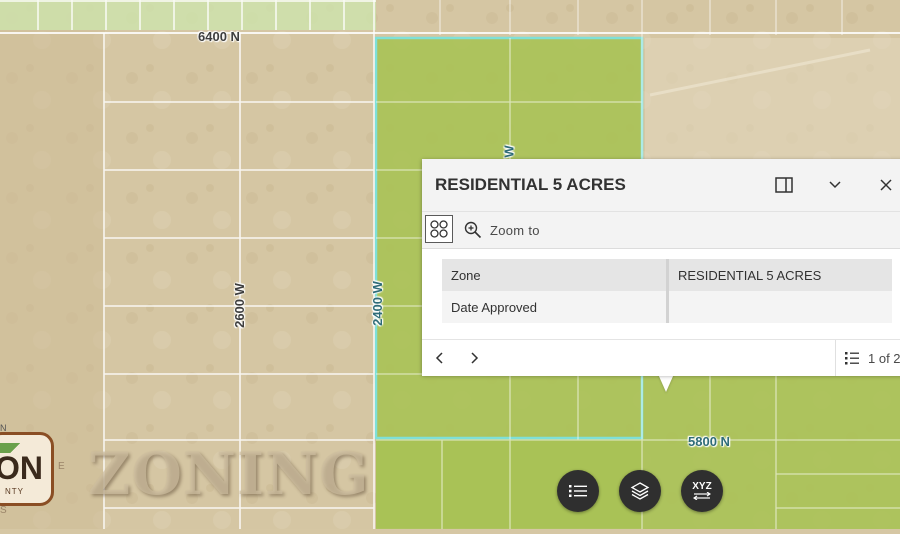  What do you see at coordinates (702, 496) in the screenshot?
I see `swap-arrows-icon` at bounding box center [702, 496].